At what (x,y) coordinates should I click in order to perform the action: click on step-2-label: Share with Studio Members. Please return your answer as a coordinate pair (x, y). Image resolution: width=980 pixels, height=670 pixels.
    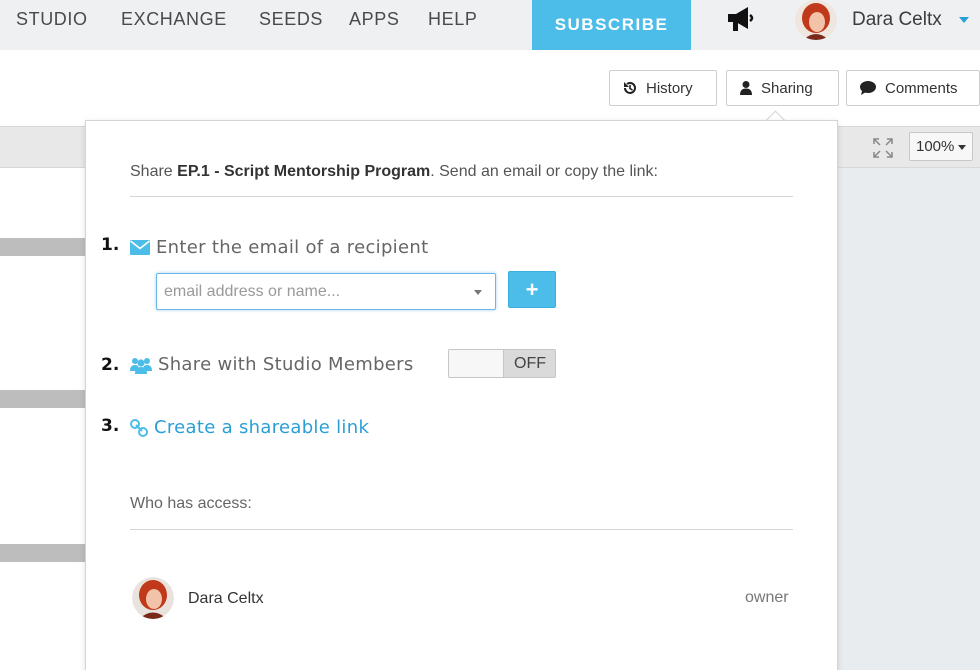
    Looking at the image, I should click on (286, 364).